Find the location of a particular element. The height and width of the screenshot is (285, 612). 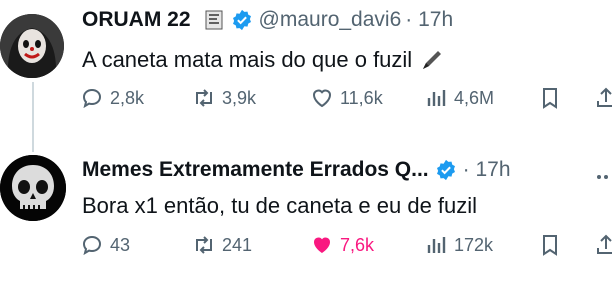

tweet-2-header: Memes Extremamente Errados Q... · 17h is located at coordinates (296, 170).